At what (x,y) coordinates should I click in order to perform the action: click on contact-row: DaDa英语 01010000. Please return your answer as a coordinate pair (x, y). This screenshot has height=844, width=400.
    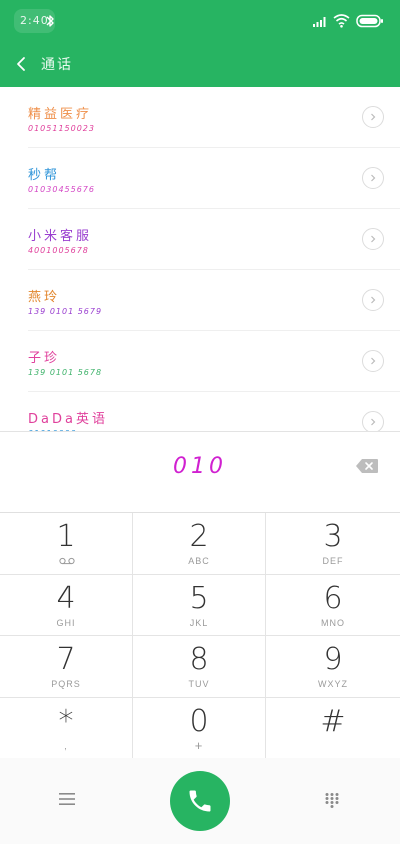
    Looking at the image, I should click on (214, 411).